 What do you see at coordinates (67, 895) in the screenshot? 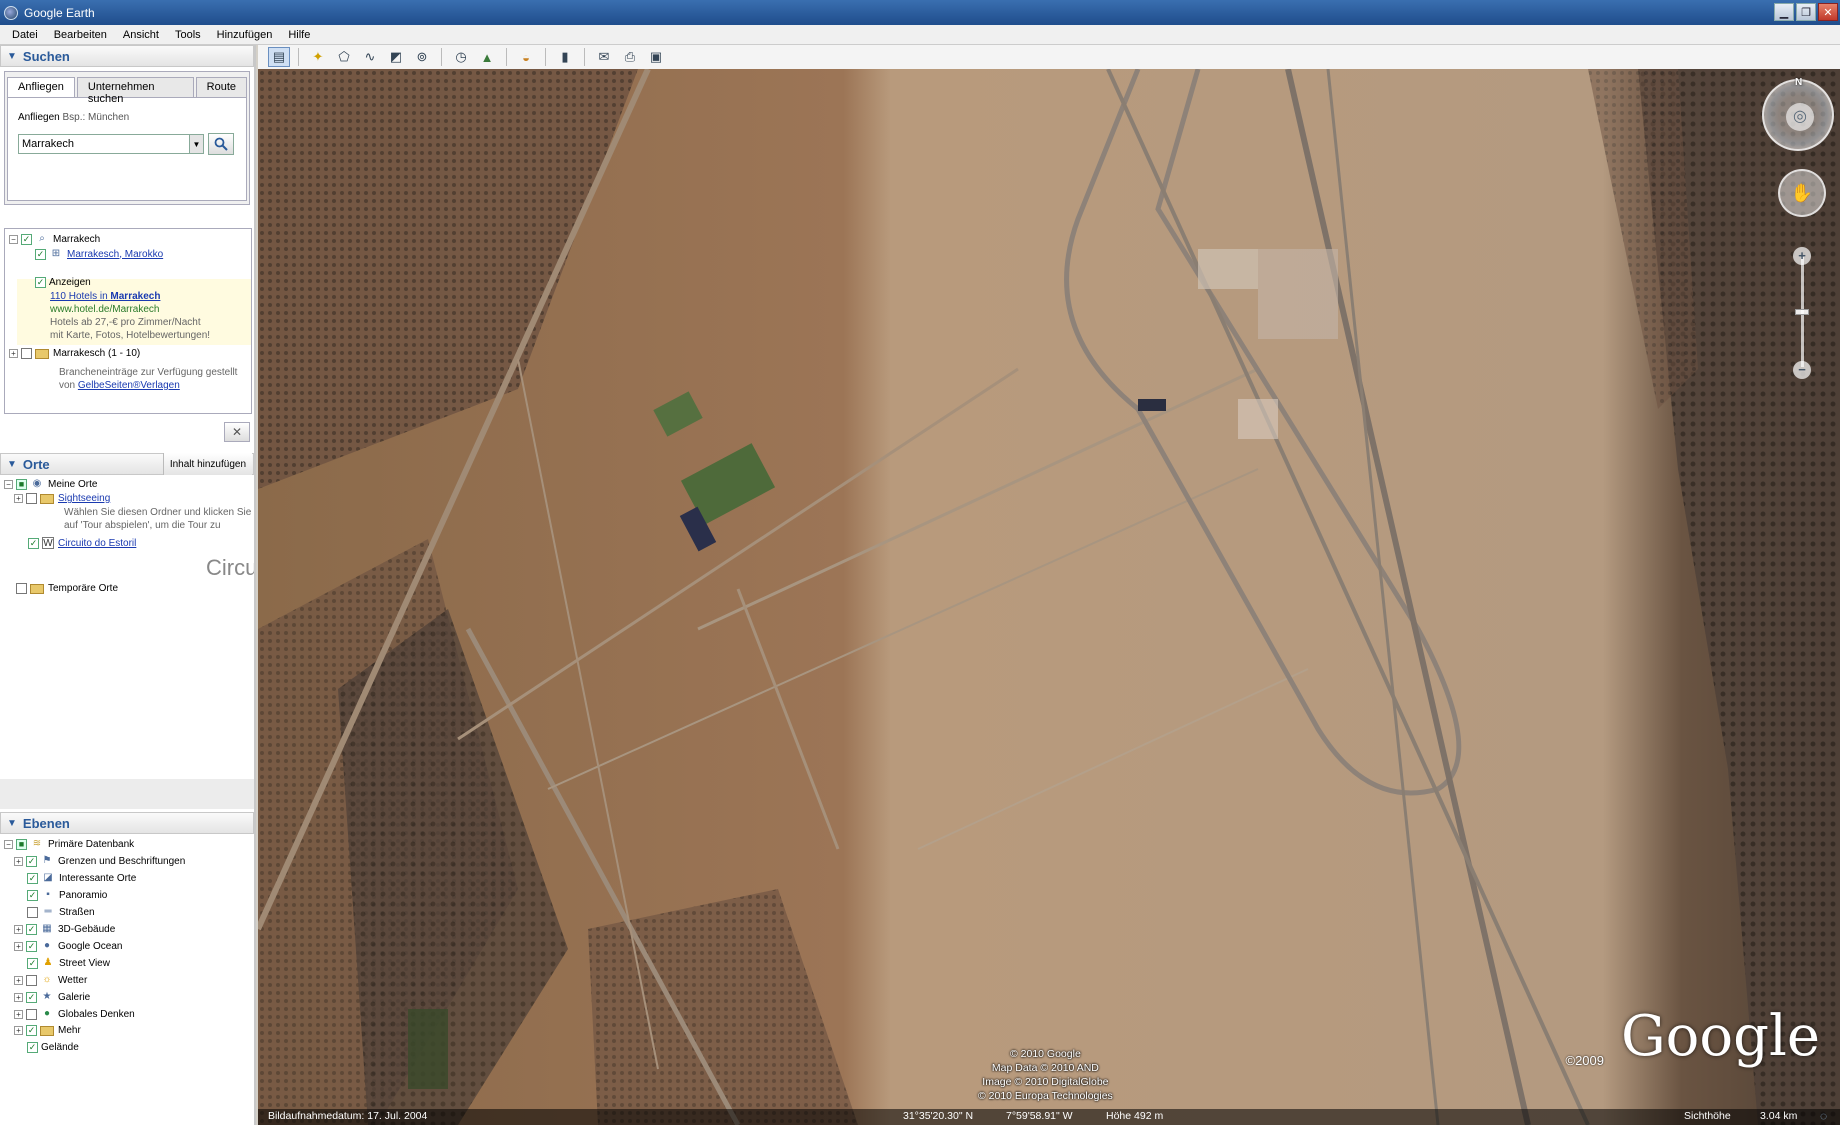
I see `layer-row: ✓ ▪ Panoramio` at bounding box center [67, 895].